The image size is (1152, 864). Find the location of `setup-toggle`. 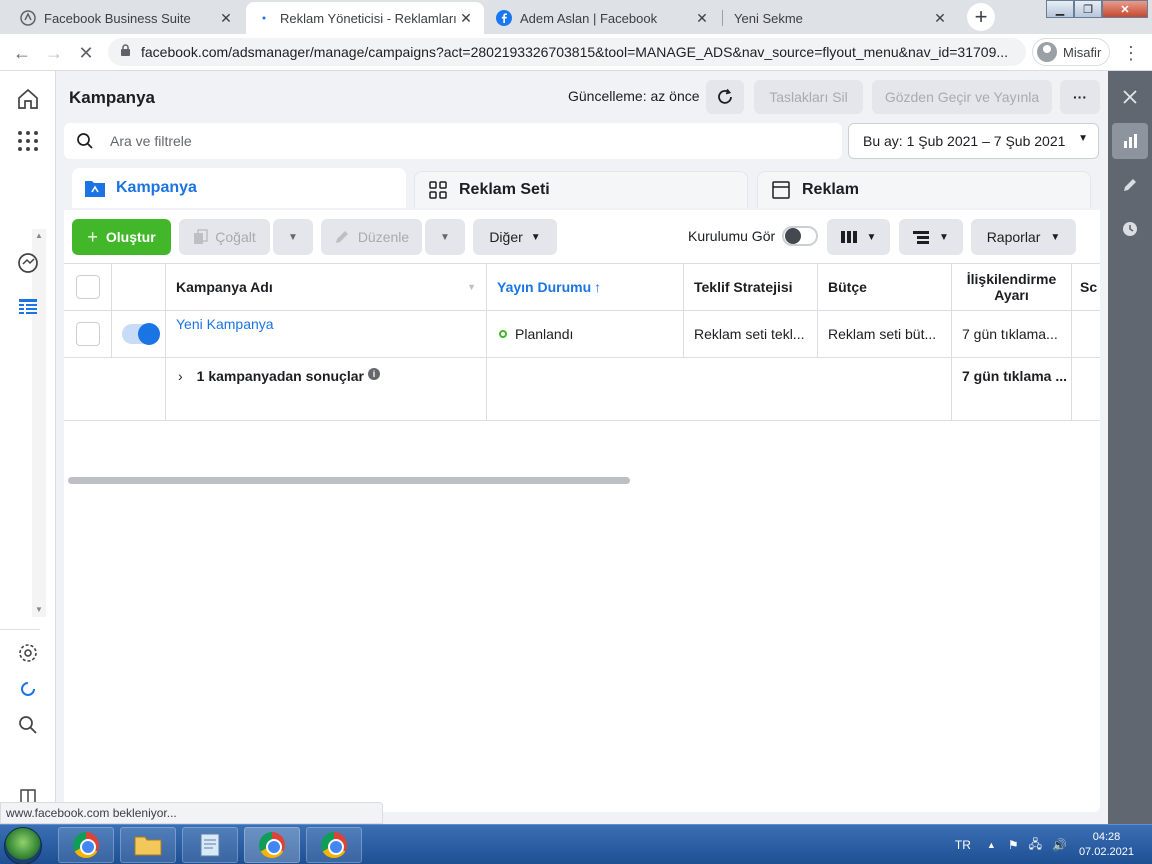

setup-toggle is located at coordinates (800, 236).